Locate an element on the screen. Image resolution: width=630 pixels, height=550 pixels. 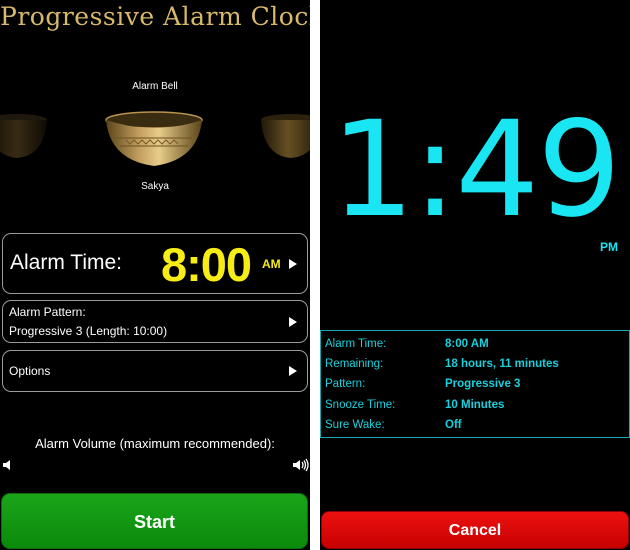
bell-bowl-selected is located at coordinates (154, 140).